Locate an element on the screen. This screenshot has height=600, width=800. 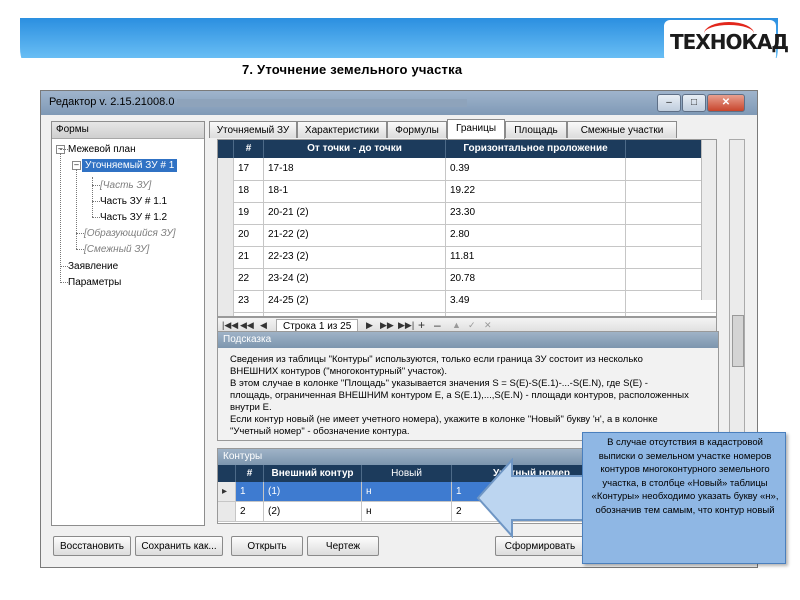
cell-outer-contour: (2) is located at coordinates (313, 511).